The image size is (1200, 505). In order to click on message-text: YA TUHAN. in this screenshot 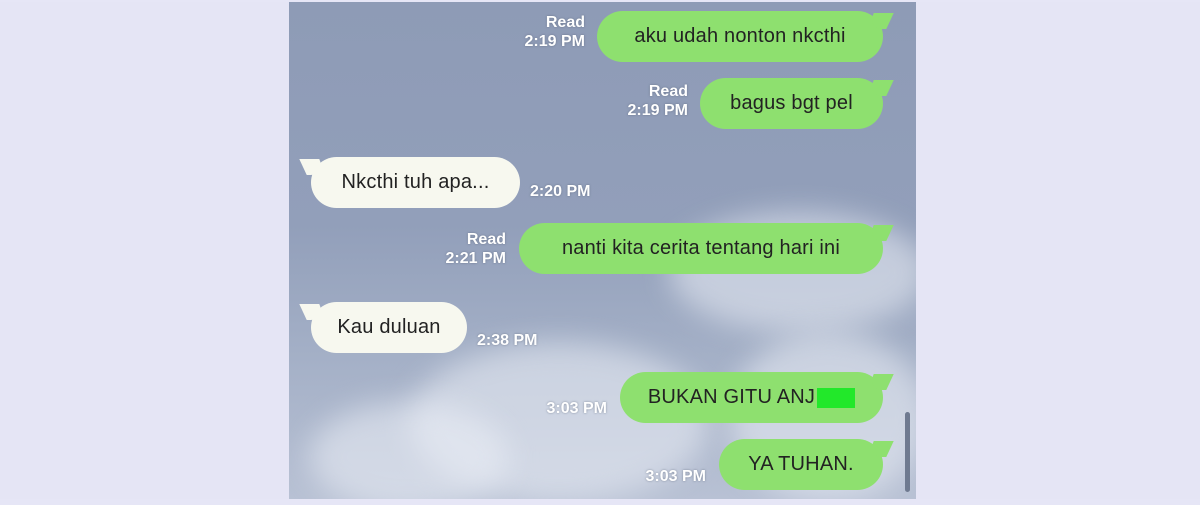, I will do `click(801, 464)`.